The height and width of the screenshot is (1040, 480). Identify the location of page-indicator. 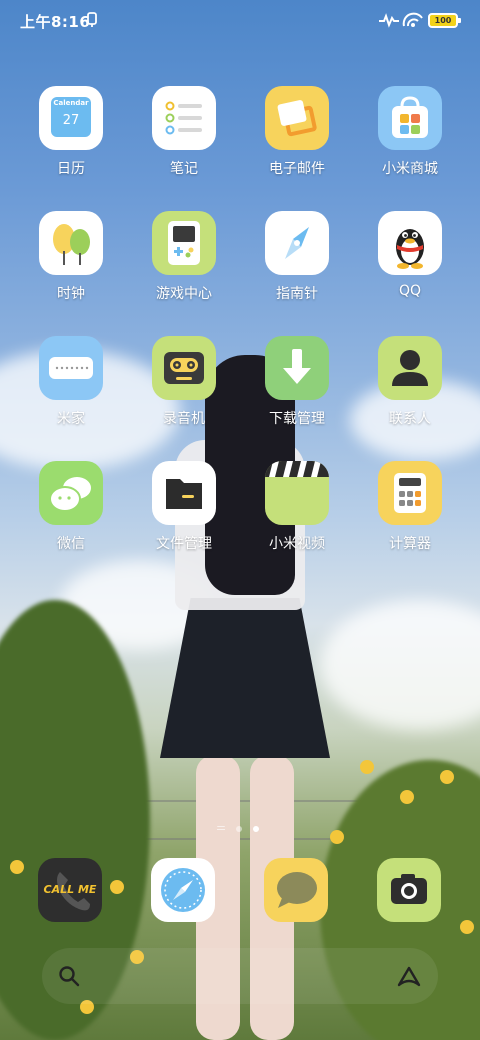
(240, 829).